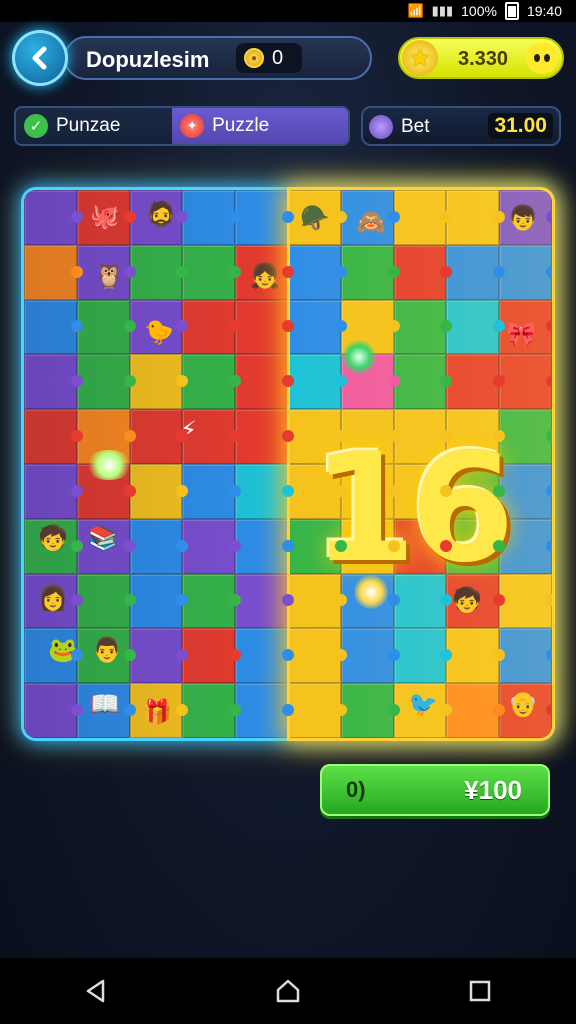 The image size is (576, 1024). I want to click on character-icon: 🐙, so click(105, 216).